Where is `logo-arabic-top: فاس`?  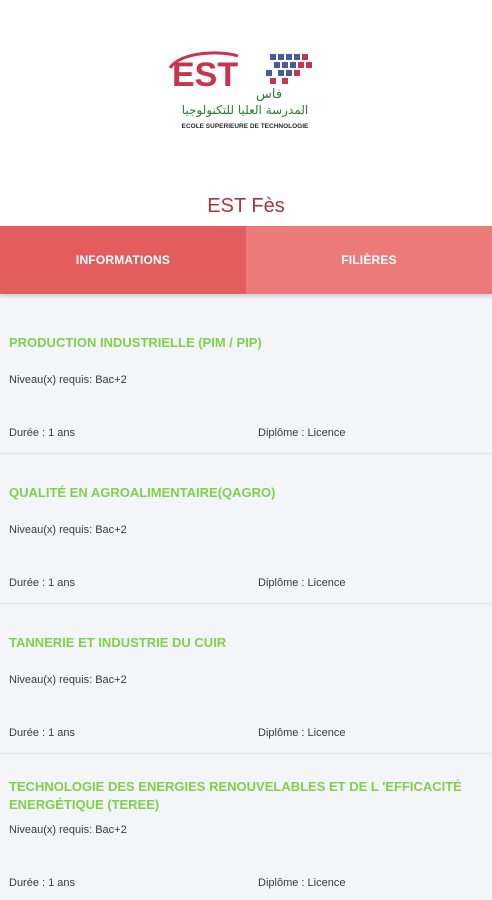 logo-arabic-top: فاس is located at coordinates (269, 94).